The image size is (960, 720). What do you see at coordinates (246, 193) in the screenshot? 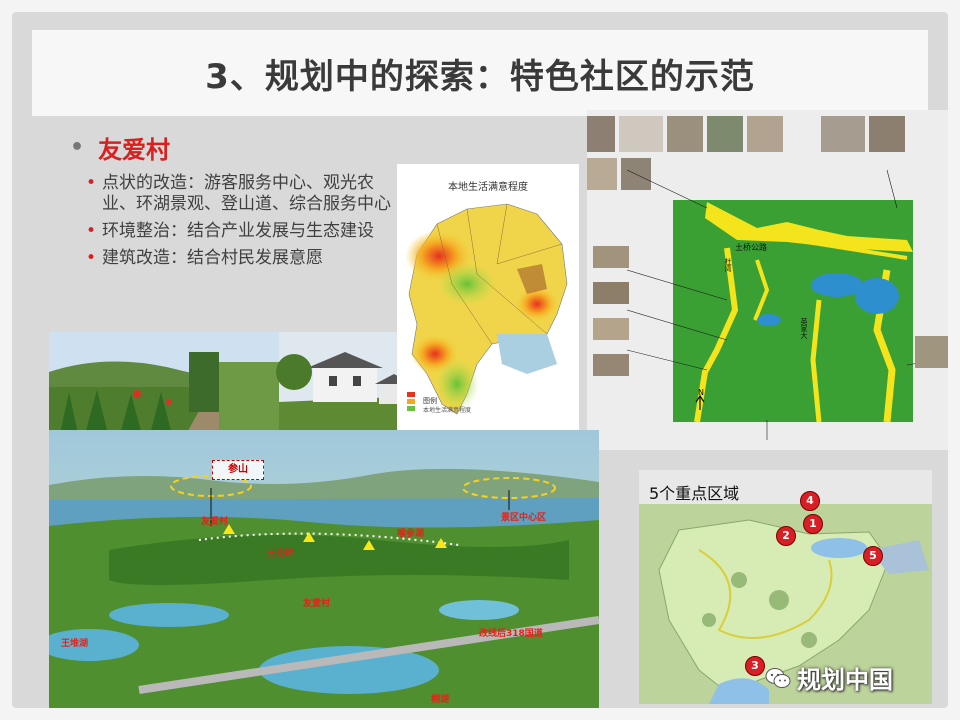
I see `sub-bullet-text: 点状的改造：游客服务中心、观光农业、环湖景观、登山道、综合服务中心` at bounding box center [246, 193].